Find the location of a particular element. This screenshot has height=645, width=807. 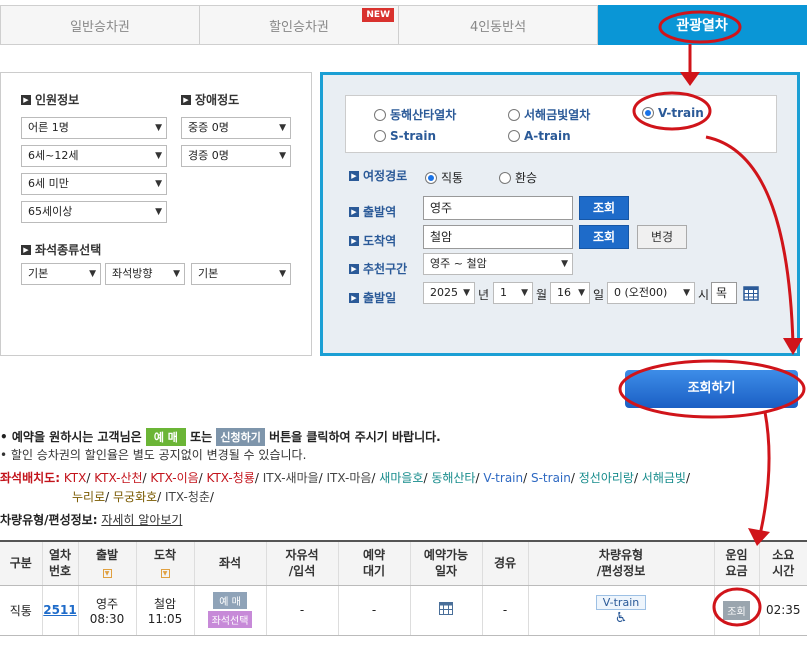

swap-stations-button: 변경 is located at coordinates (662, 237).